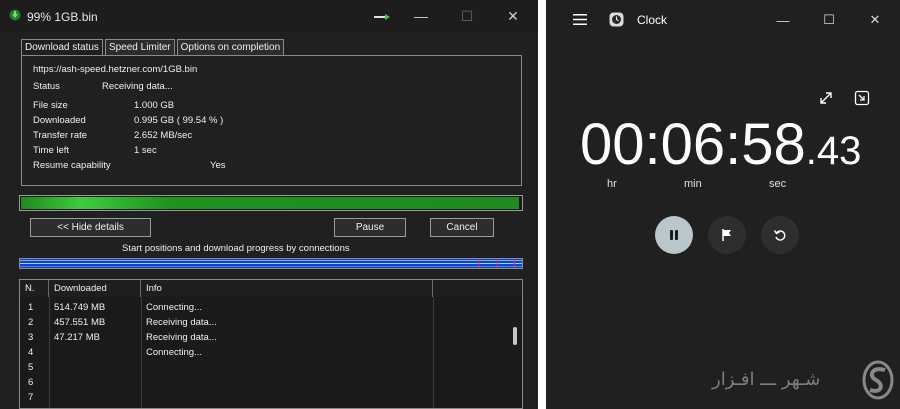 The height and width of the screenshot is (409, 900). What do you see at coordinates (31, 382) in the screenshot?
I see `row-number: 6` at bounding box center [31, 382].